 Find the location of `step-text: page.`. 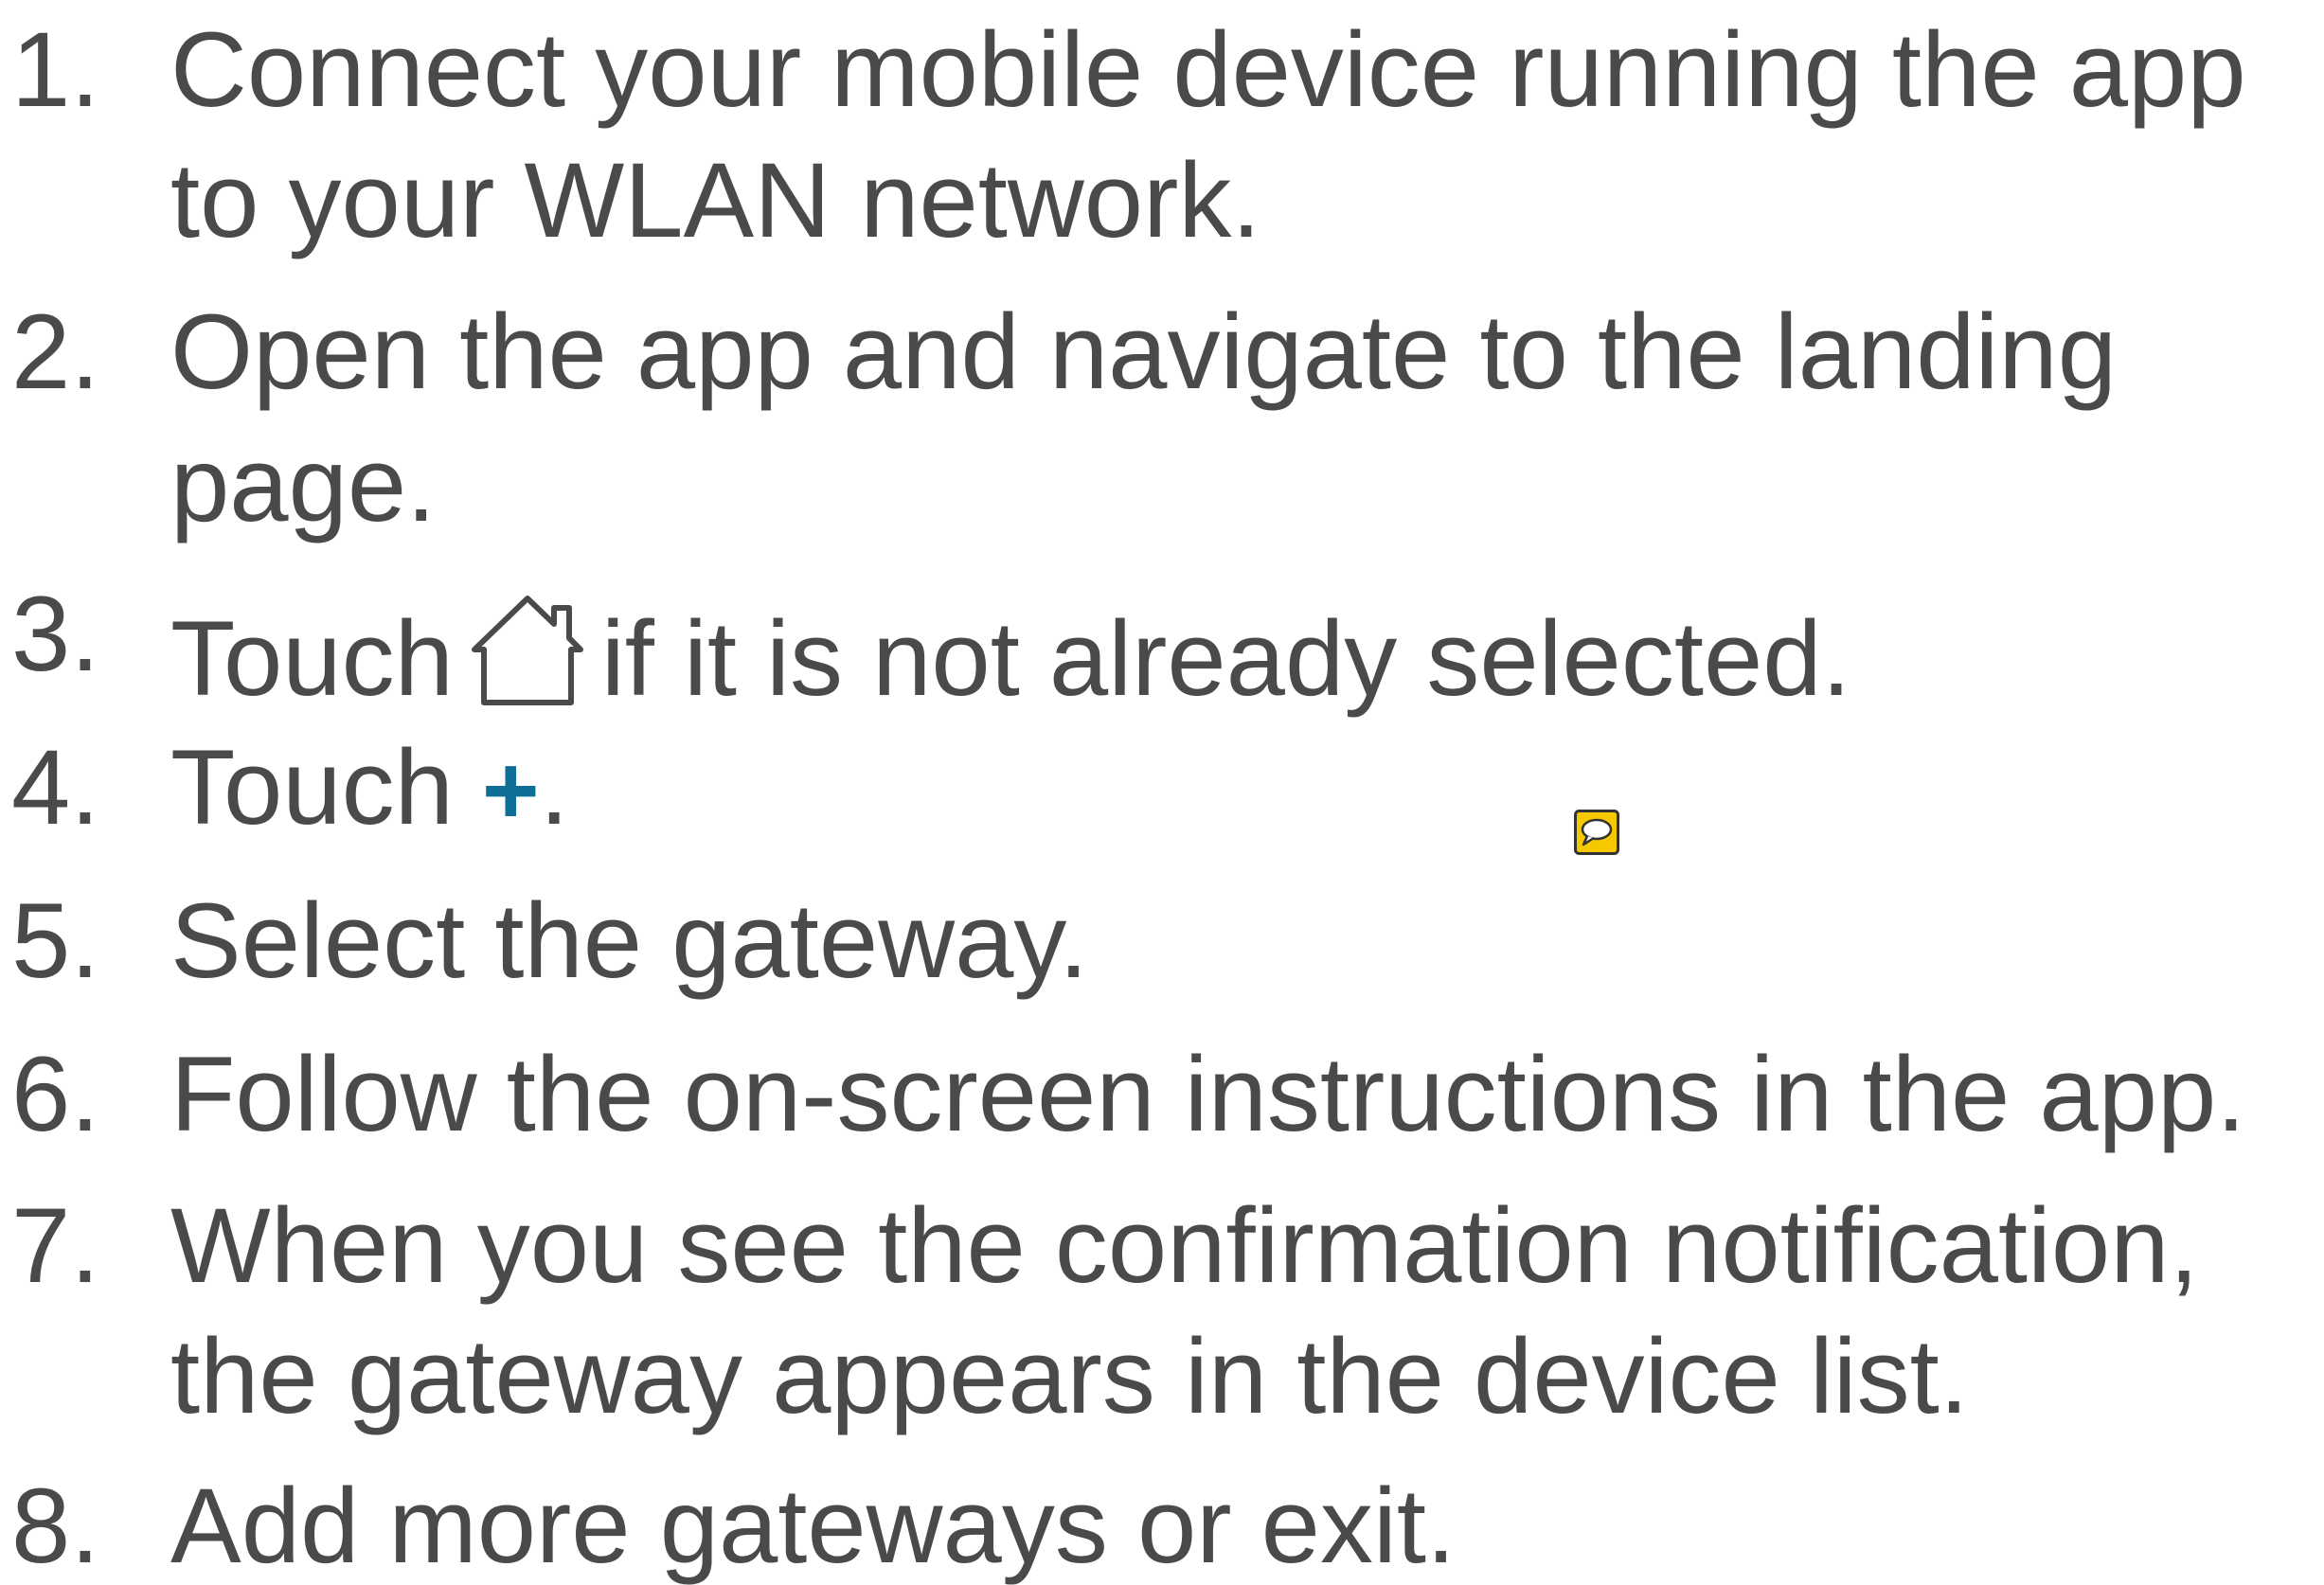

step-text: page. is located at coordinates (303, 484).